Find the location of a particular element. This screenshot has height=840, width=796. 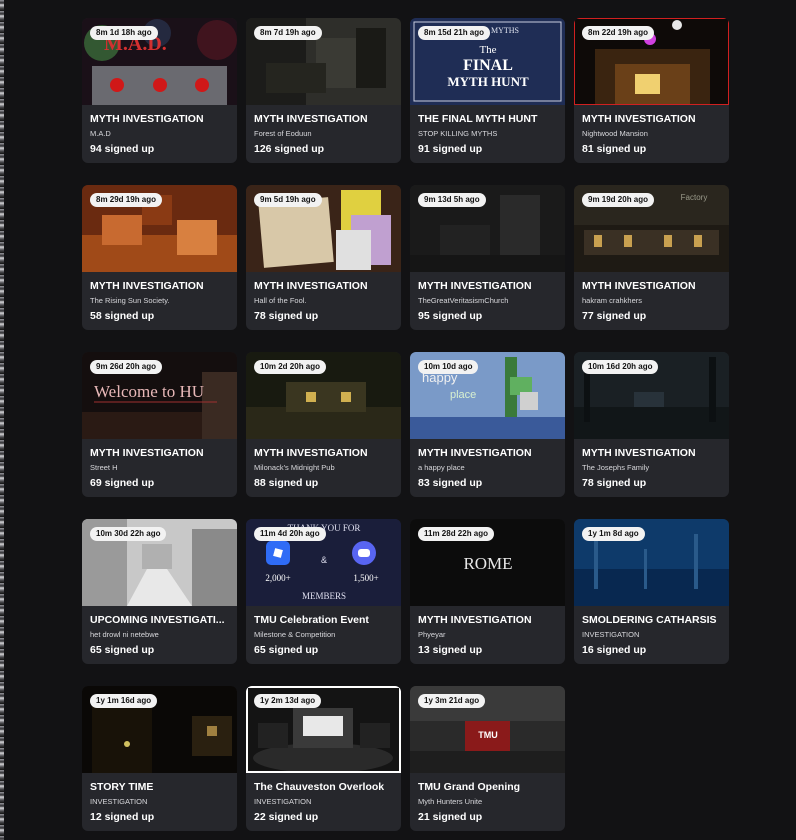

event-subtitle: The Josephs Family is located at coordinates (616, 467).